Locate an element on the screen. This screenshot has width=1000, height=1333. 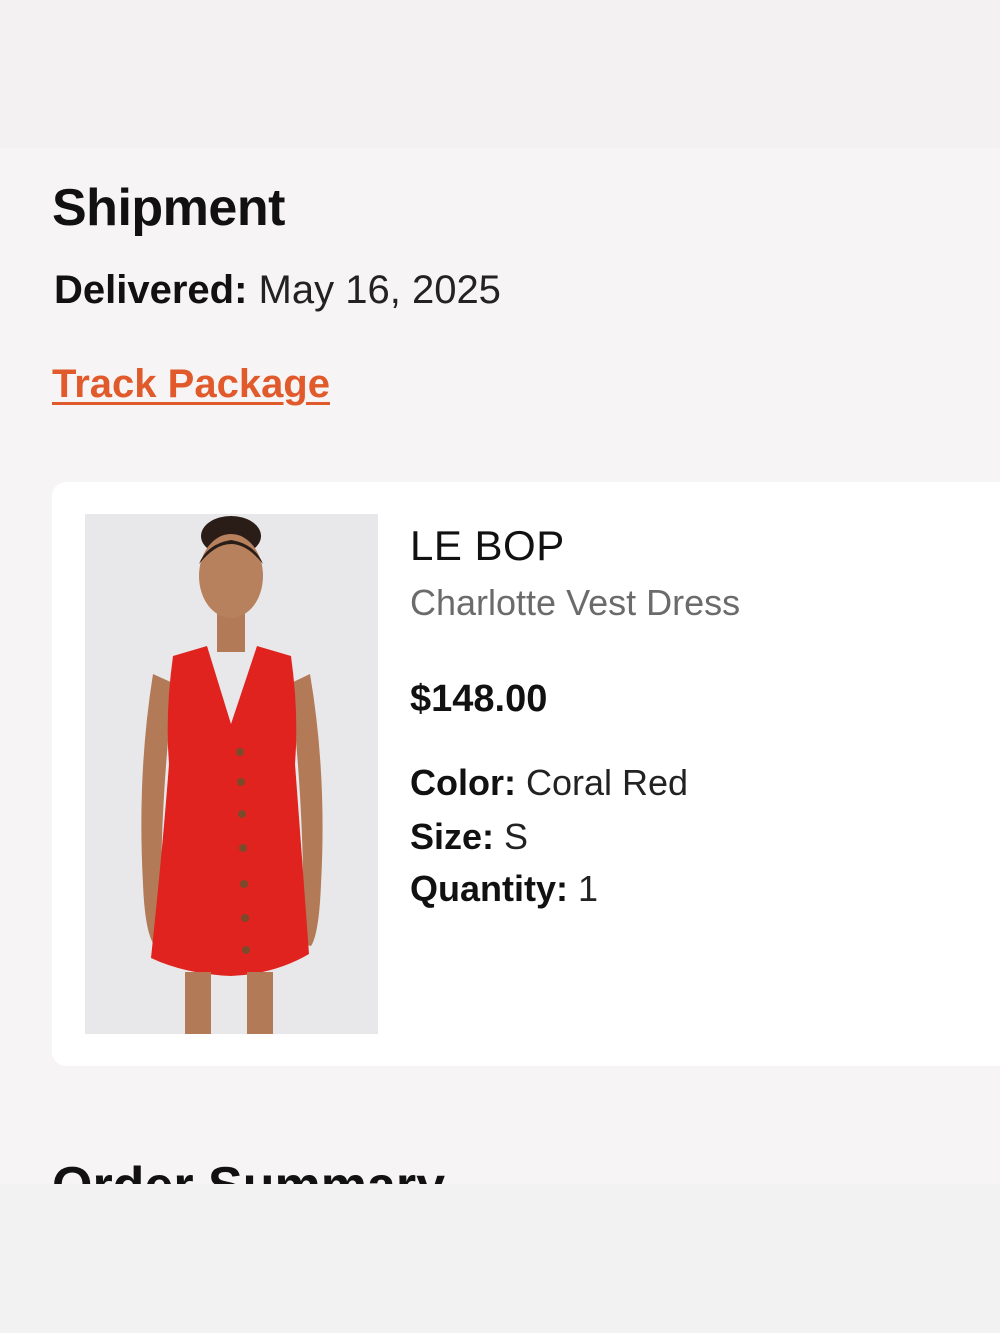
quantity-value: 1 is located at coordinates (588, 888).